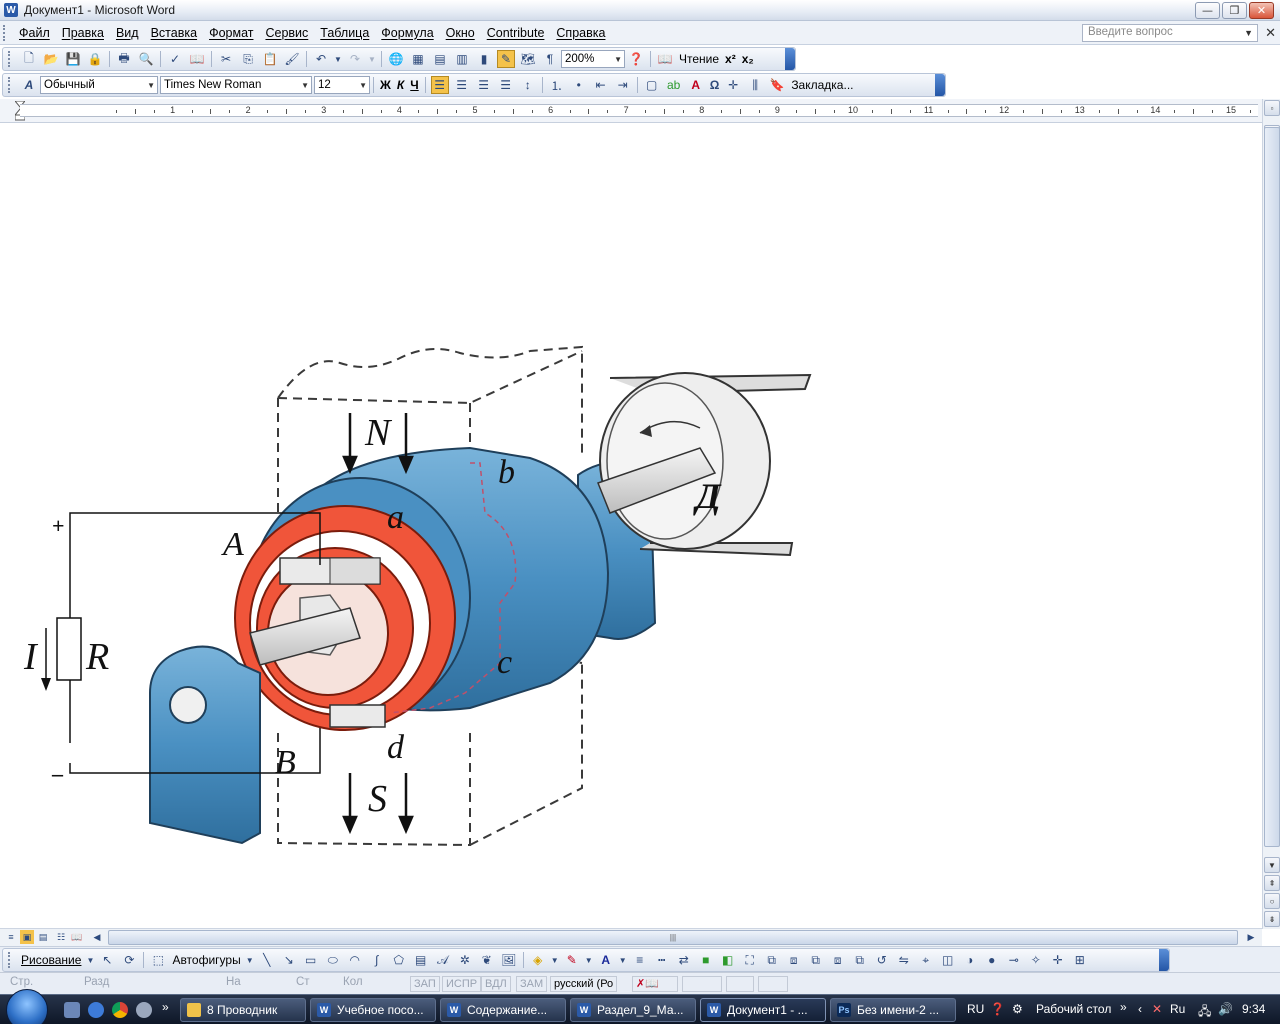 Image resolution: width=1280 pixels, height=1024 pixels. Describe the element at coordinates (777, 85) in the screenshot. I see `bookmark-icon: 🔖` at that location.